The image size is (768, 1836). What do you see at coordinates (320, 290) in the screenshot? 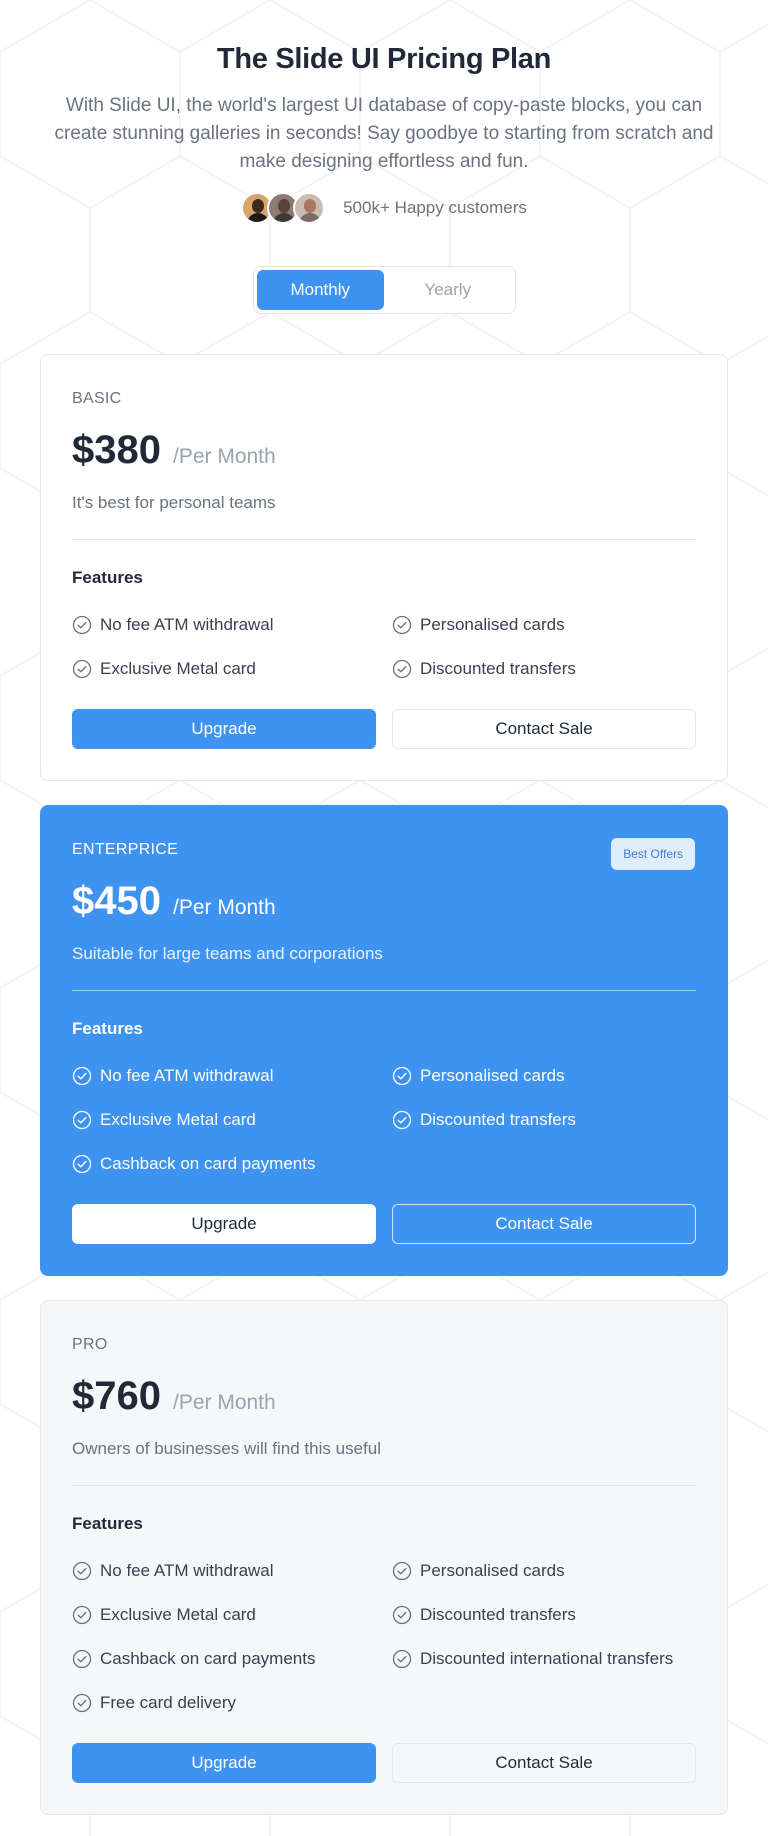
I see `monthly-toggle-button: Monthly` at bounding box center [320, 290].